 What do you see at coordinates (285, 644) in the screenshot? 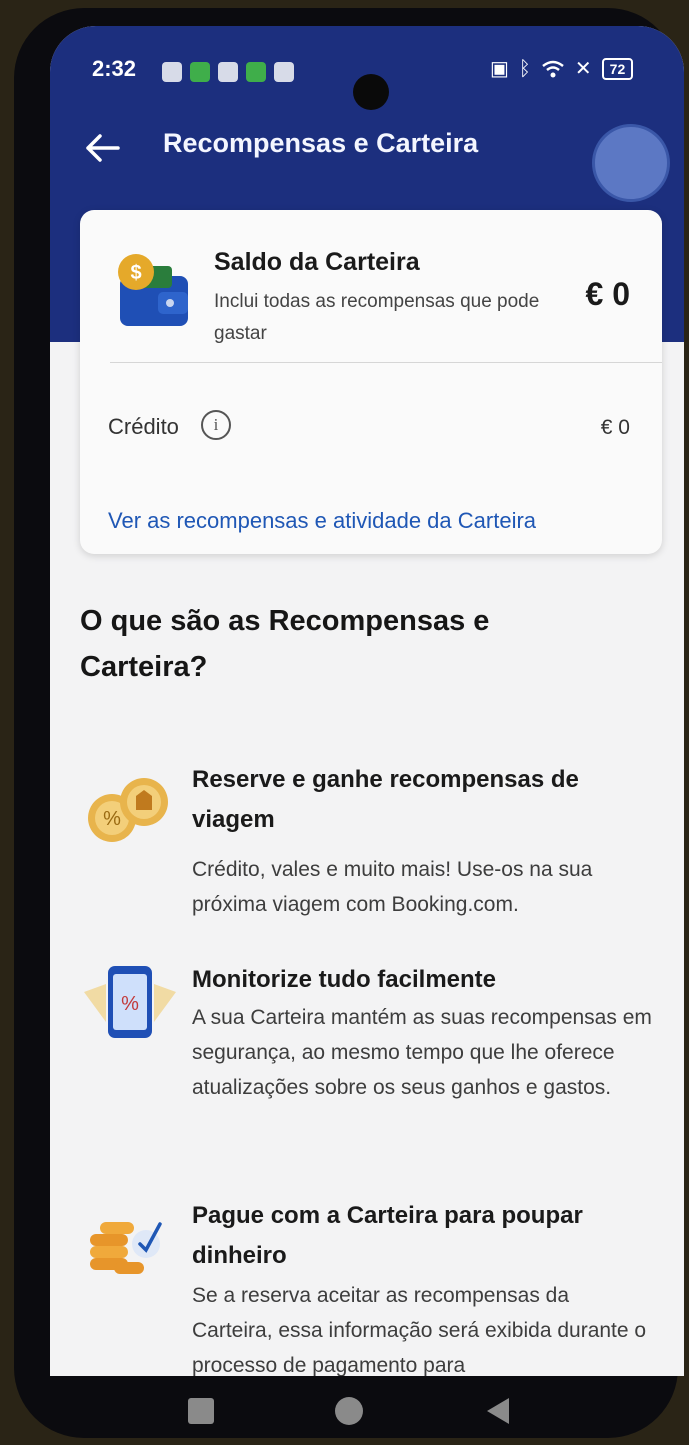
I see `section-title: O que são as Recompensas e Carteira?` at bounding box center [285, 644].